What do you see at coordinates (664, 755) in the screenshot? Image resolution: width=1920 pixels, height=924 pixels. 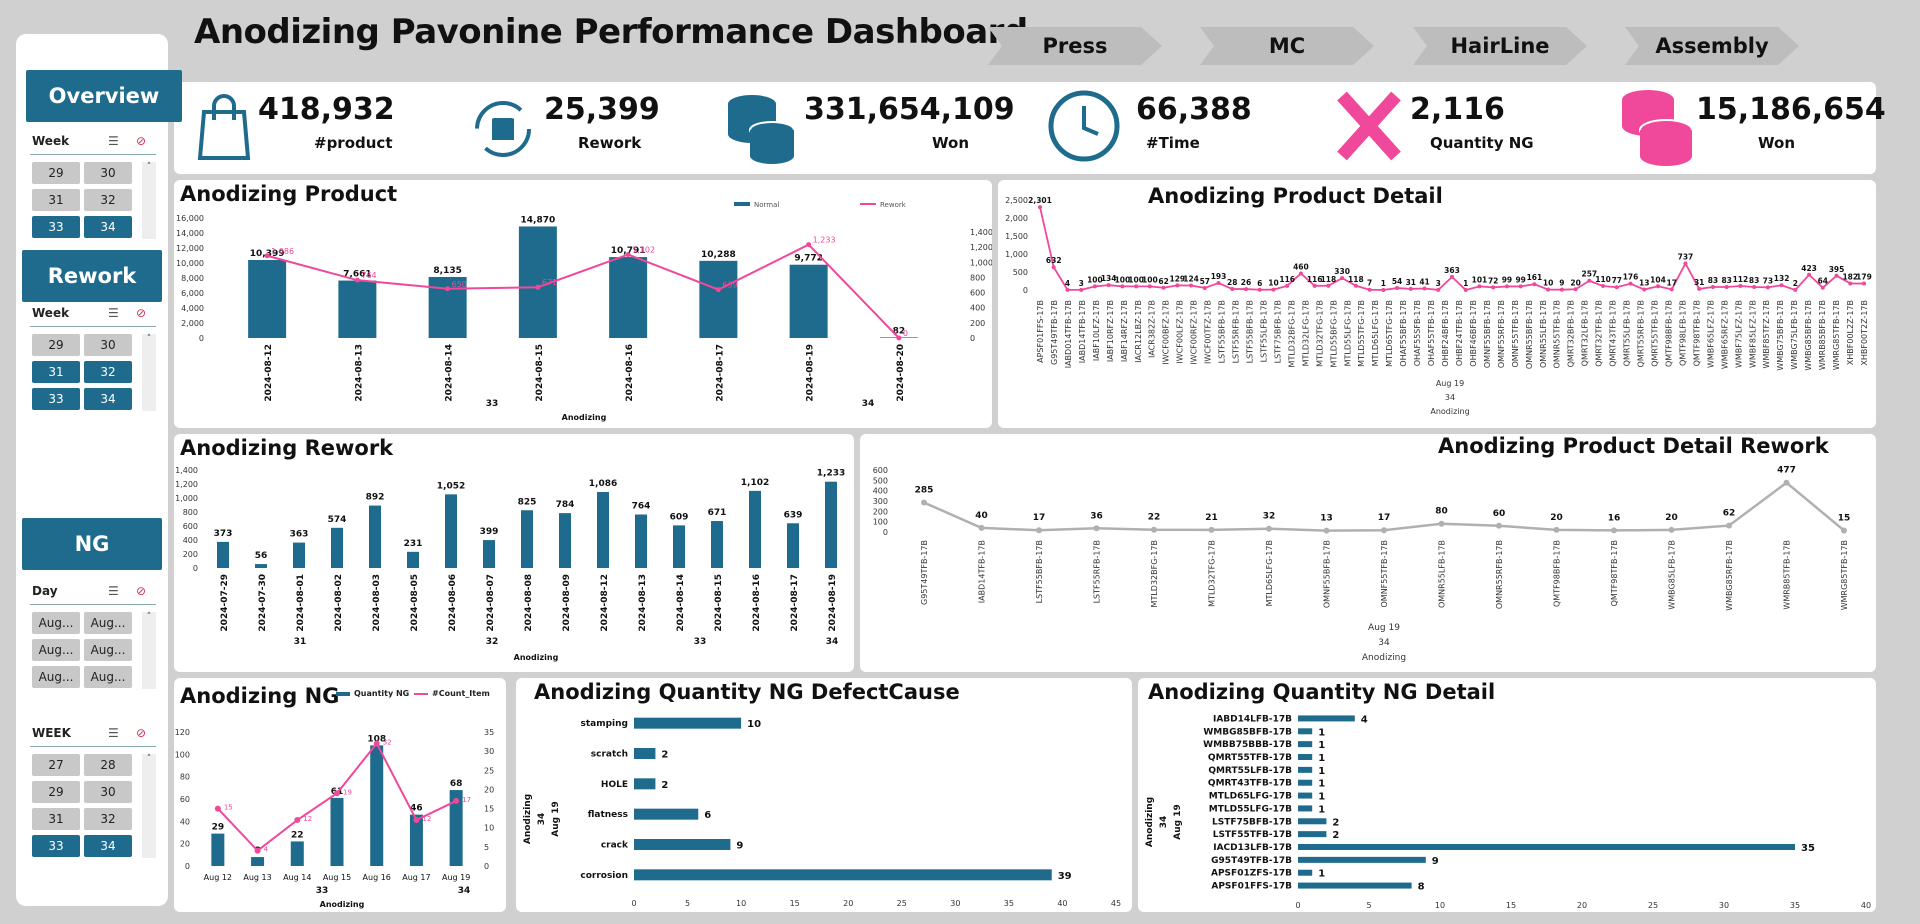 I see `bar-label: 2` at bounding box center [664, 755].